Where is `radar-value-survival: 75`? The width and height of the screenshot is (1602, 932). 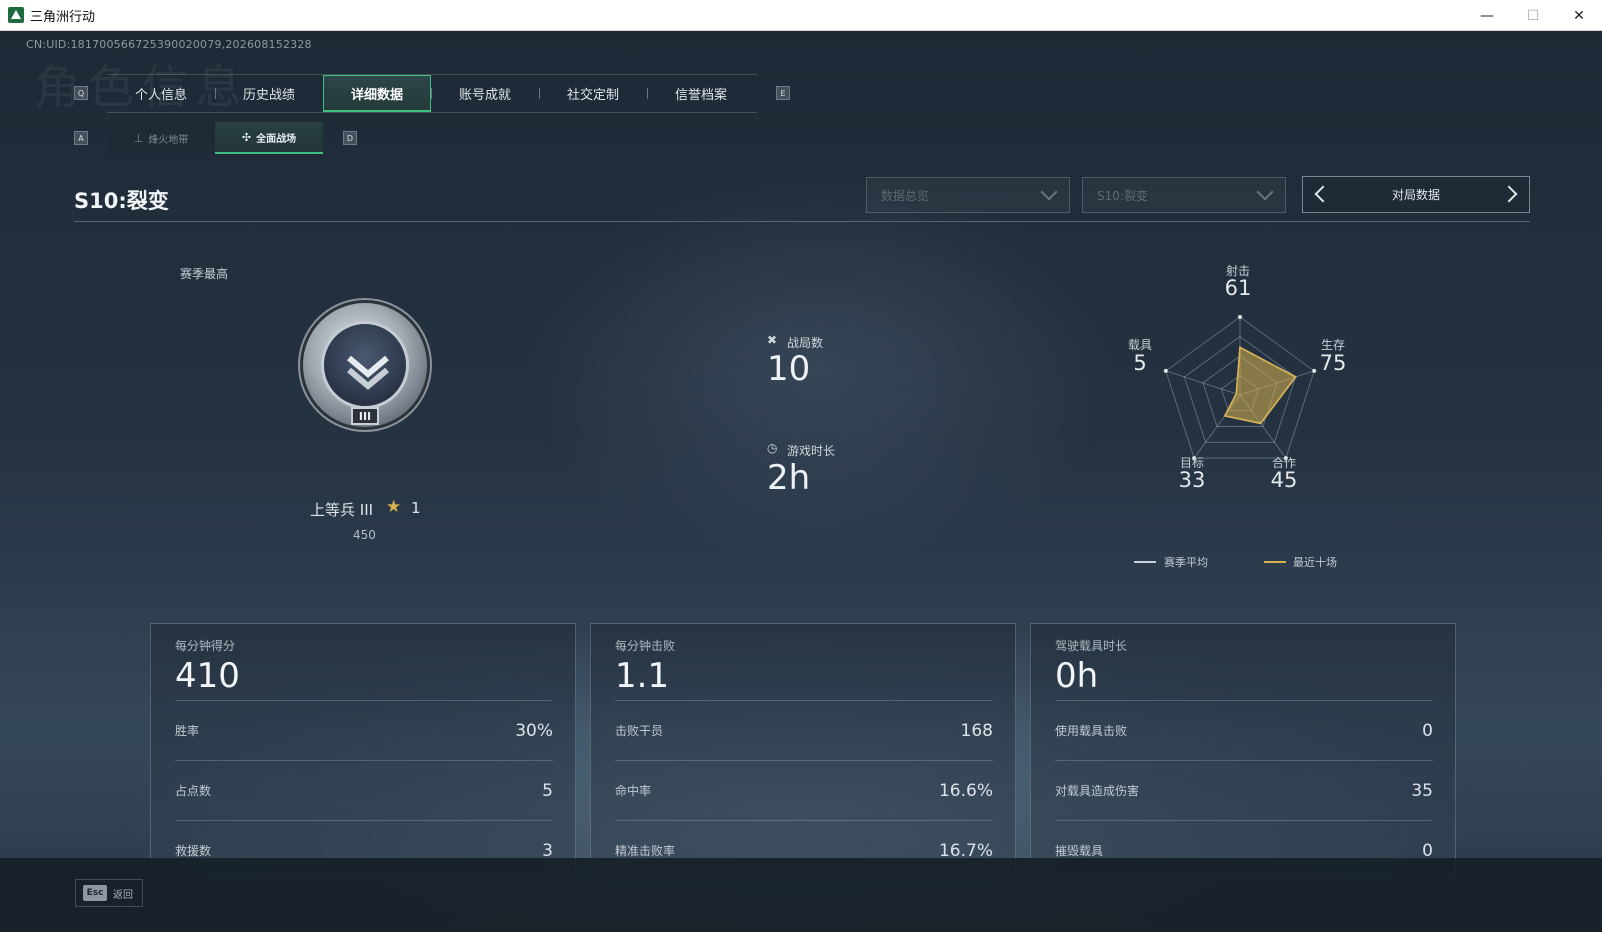
radar-value-survival: 75 is located at coordinates (1333, 363).